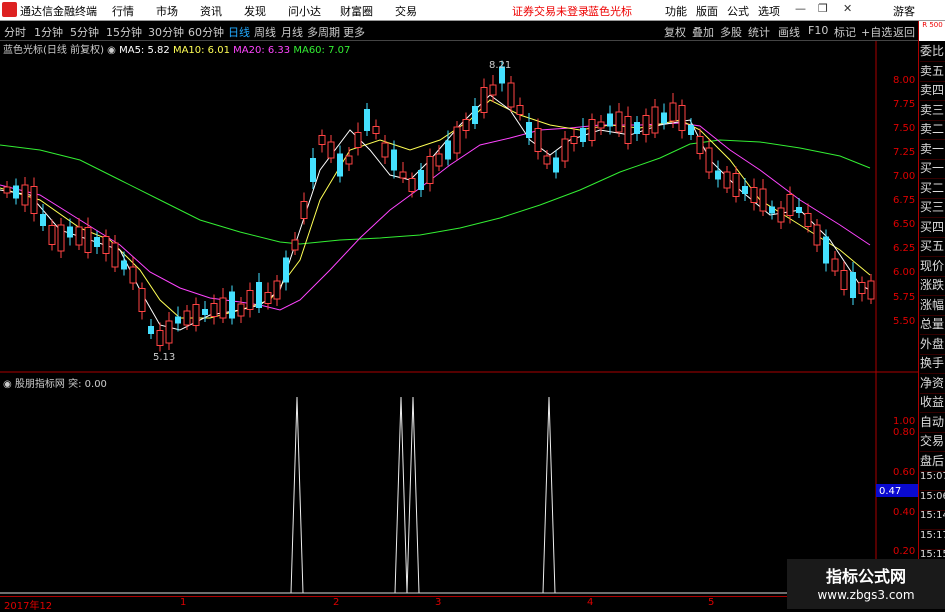 This screenshot has height=612, width=945. I want to click on side-panel-item: 卖四, so click(932, 91).